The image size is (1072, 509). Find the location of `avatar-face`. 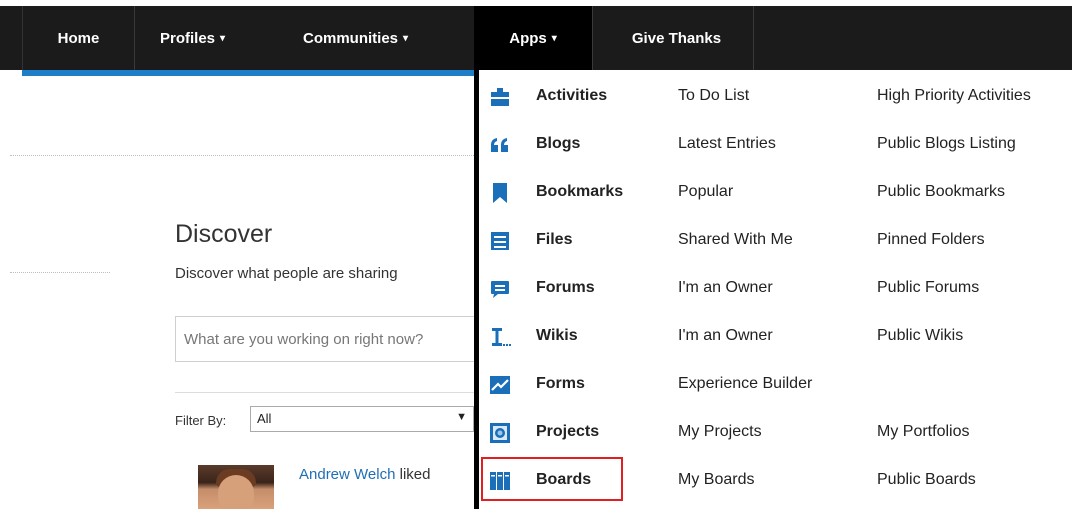

avatar-face is located at coordinates (236, 492).